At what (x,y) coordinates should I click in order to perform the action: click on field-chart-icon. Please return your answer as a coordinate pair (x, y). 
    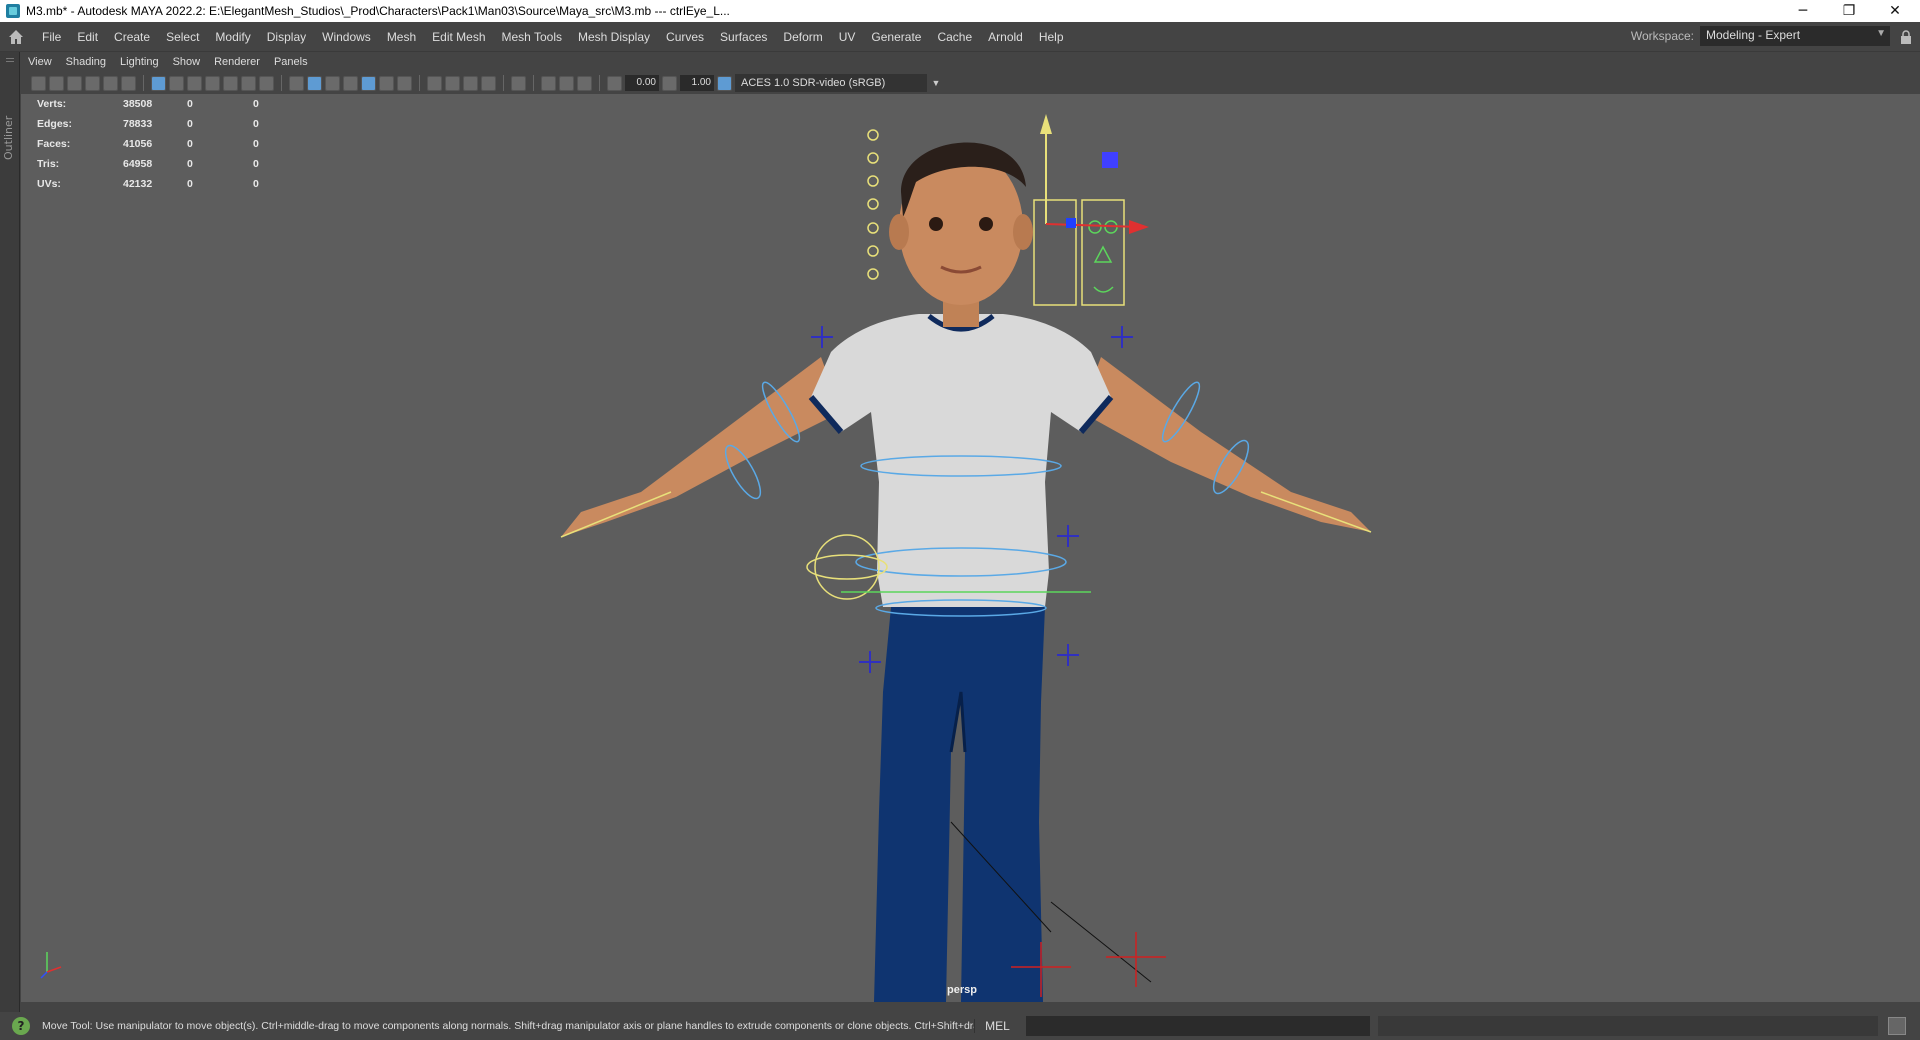
    Looking at the image, I should click on (230, 83).